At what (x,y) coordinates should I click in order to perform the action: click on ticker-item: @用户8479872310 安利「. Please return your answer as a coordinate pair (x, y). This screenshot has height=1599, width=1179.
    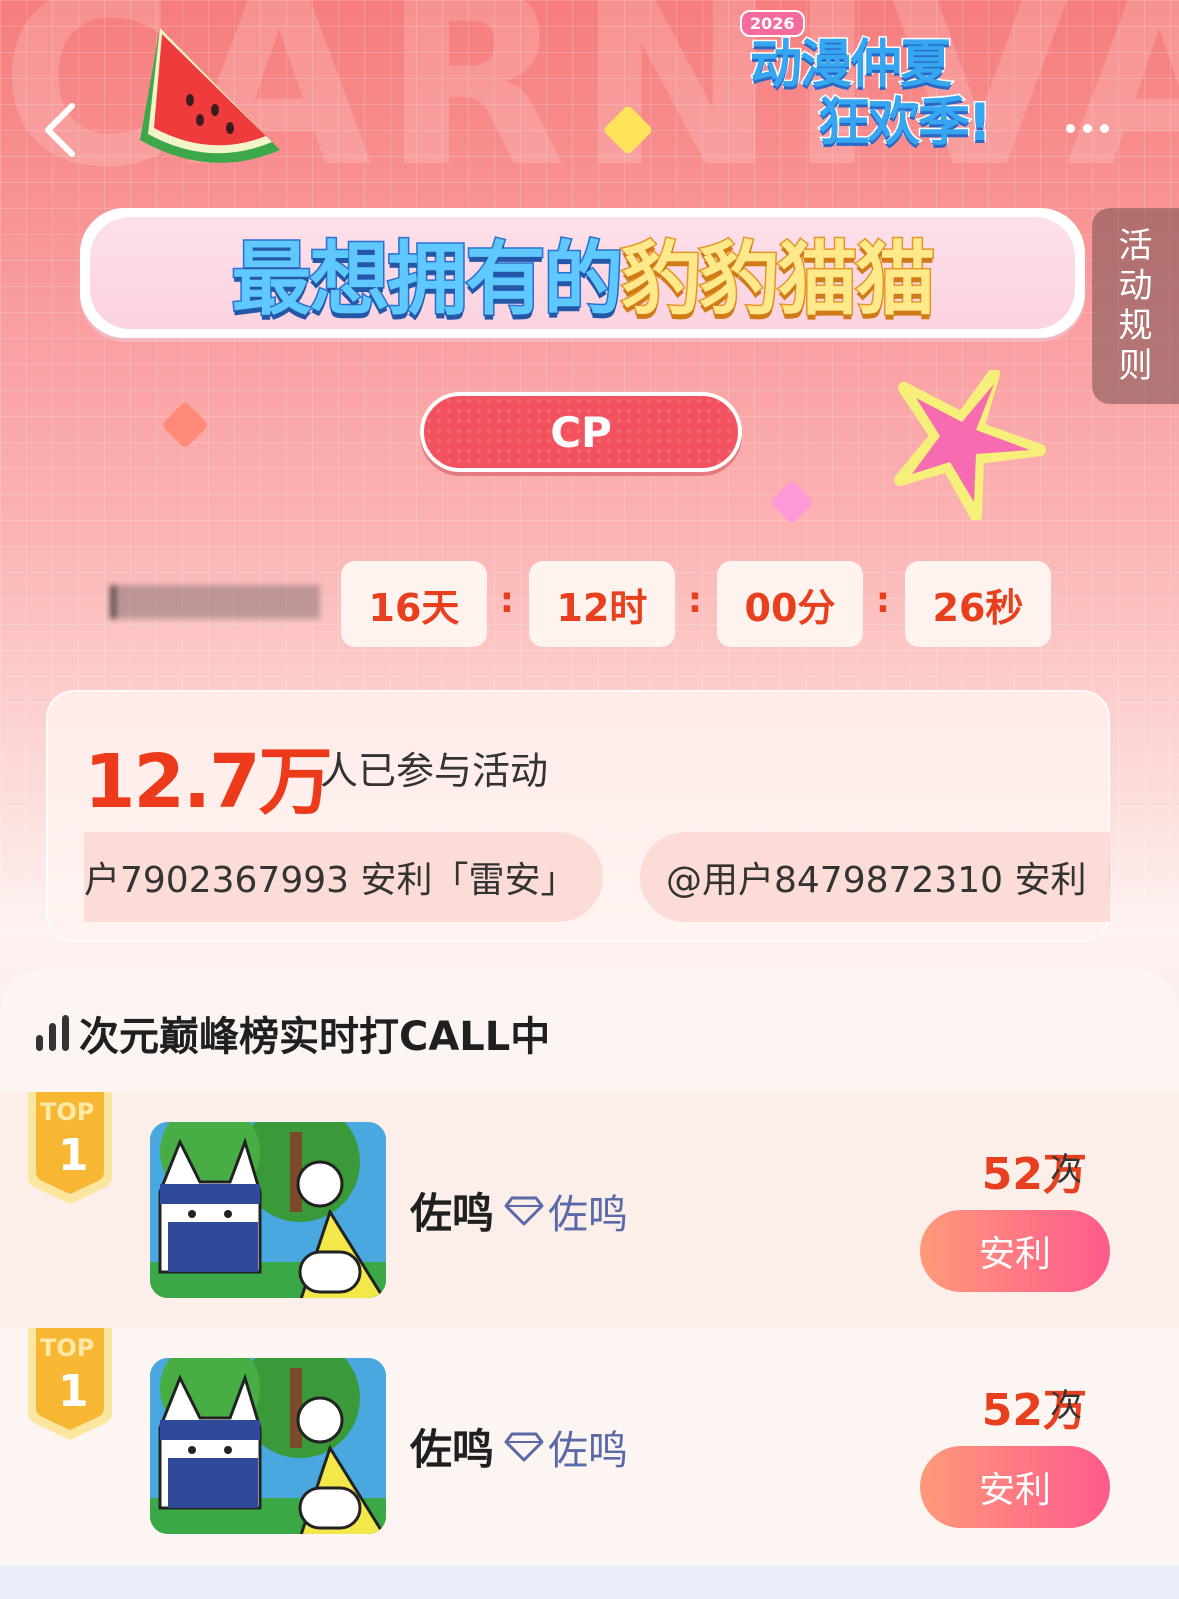
    Looking at the image, I should click on (875, 877).